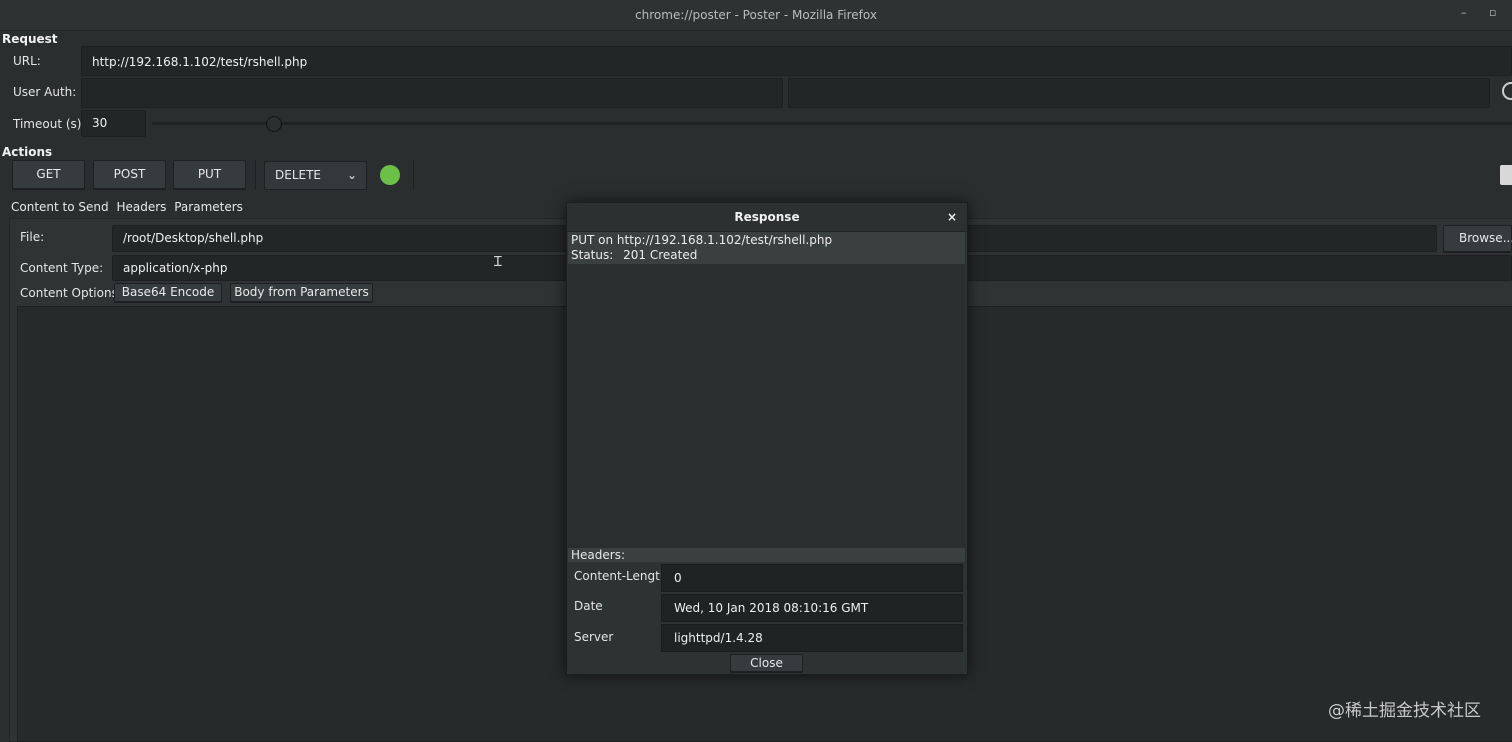 The width and height of the screenshot is (1512, 742). I want to click on base64-encode-button: Base64 Encode, so click(168, 292).